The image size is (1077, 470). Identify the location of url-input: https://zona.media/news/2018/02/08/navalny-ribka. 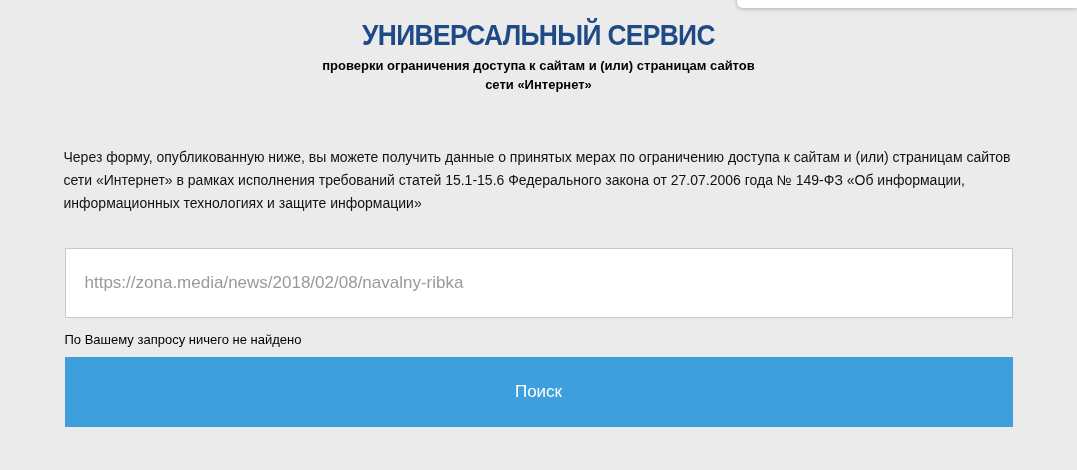
(538, 283).